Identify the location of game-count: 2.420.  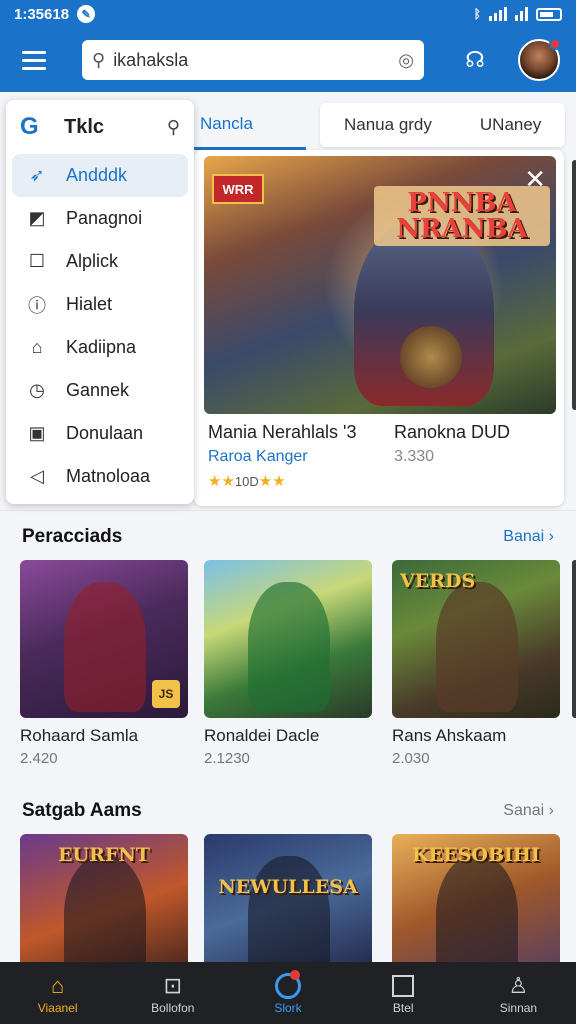
(39, 758).